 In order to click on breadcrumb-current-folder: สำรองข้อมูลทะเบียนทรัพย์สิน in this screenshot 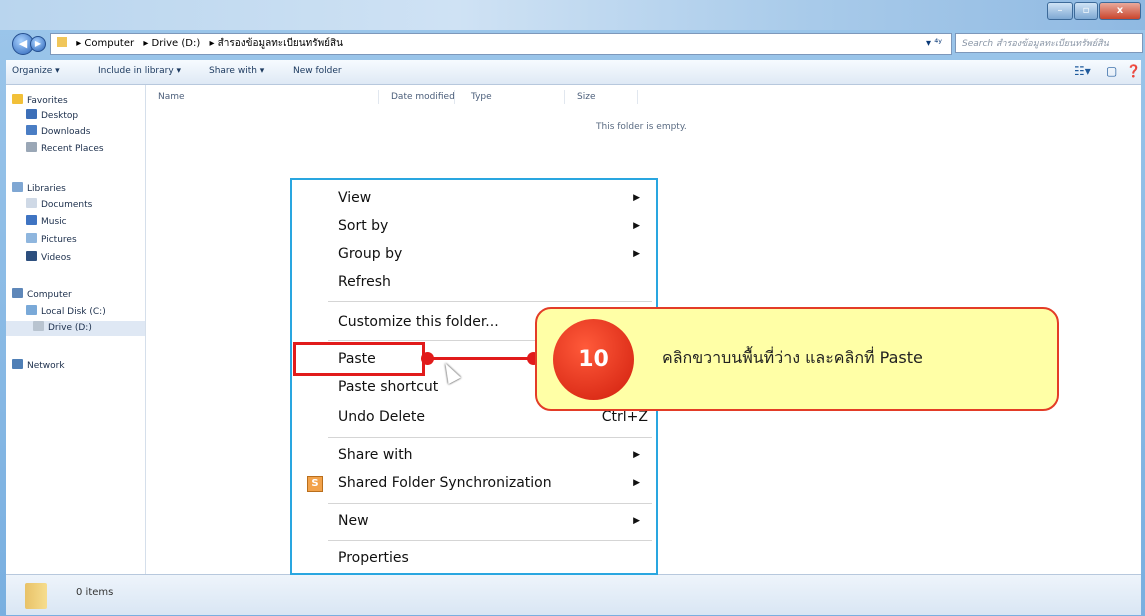, I will do `click(280, 43)`.